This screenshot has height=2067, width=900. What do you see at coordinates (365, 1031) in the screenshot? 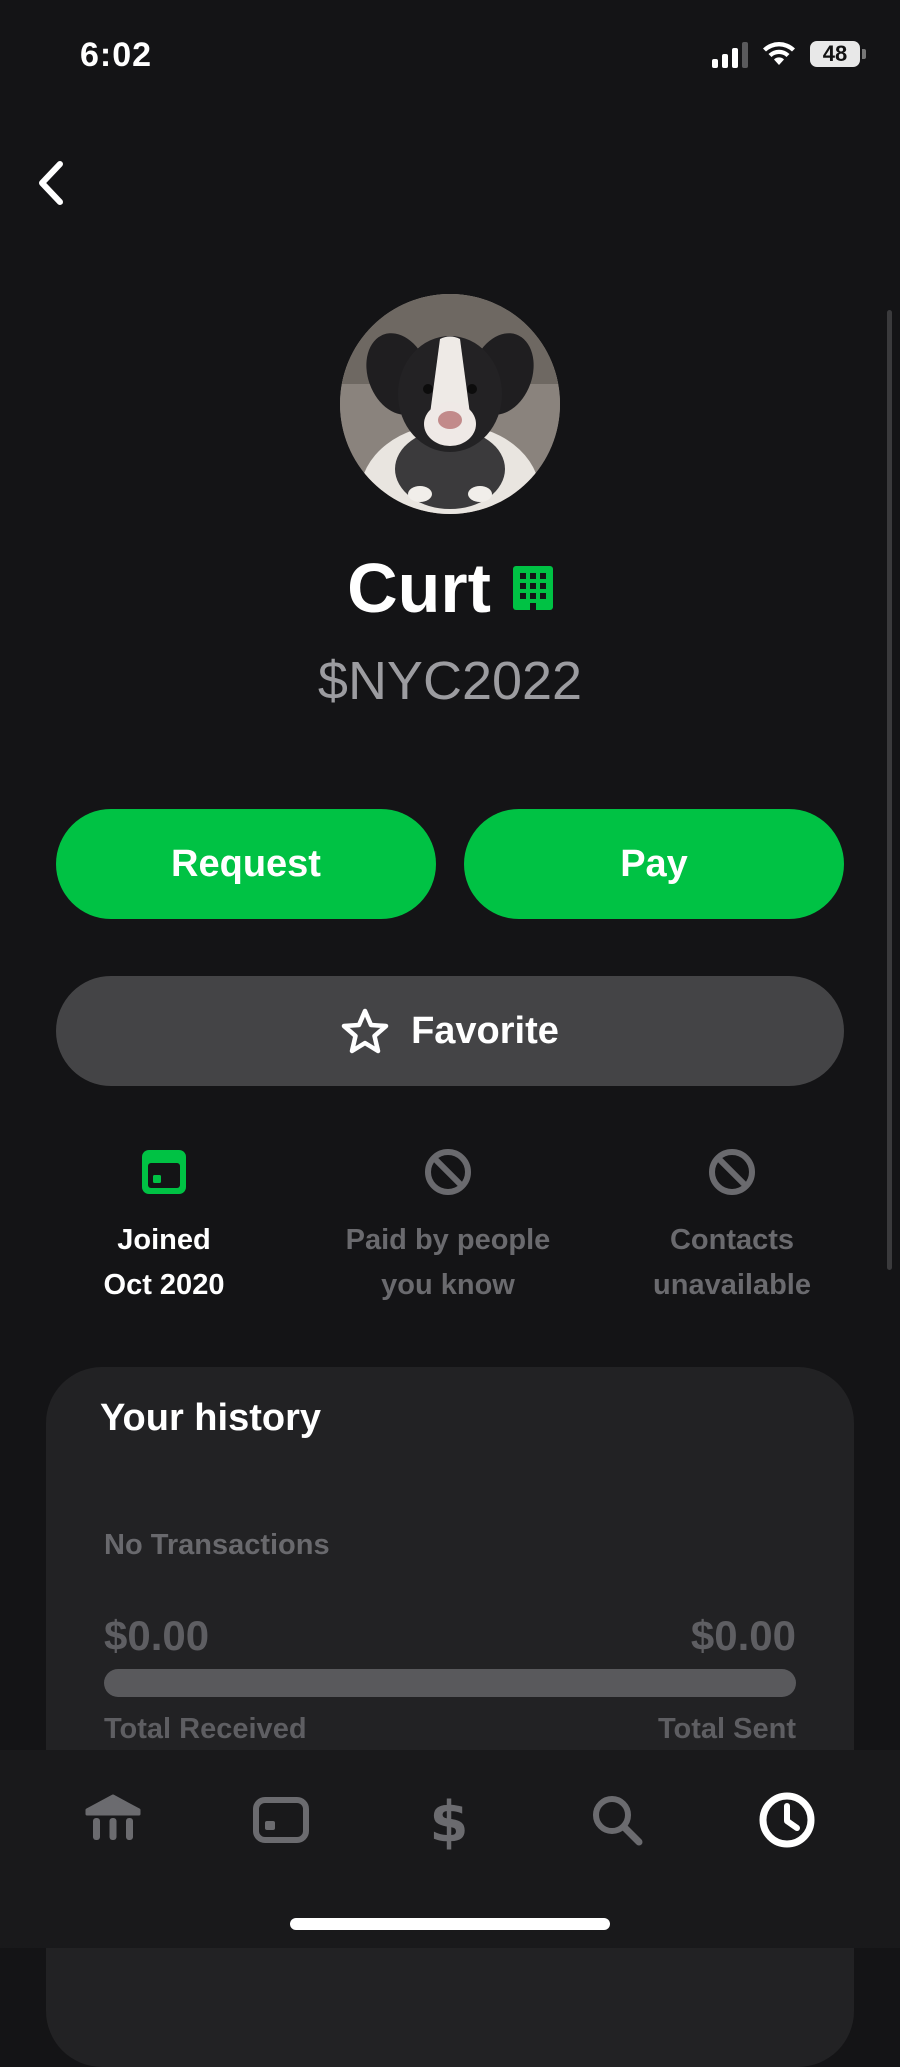
I see `star-icon` at bounding box center [365, 1031].